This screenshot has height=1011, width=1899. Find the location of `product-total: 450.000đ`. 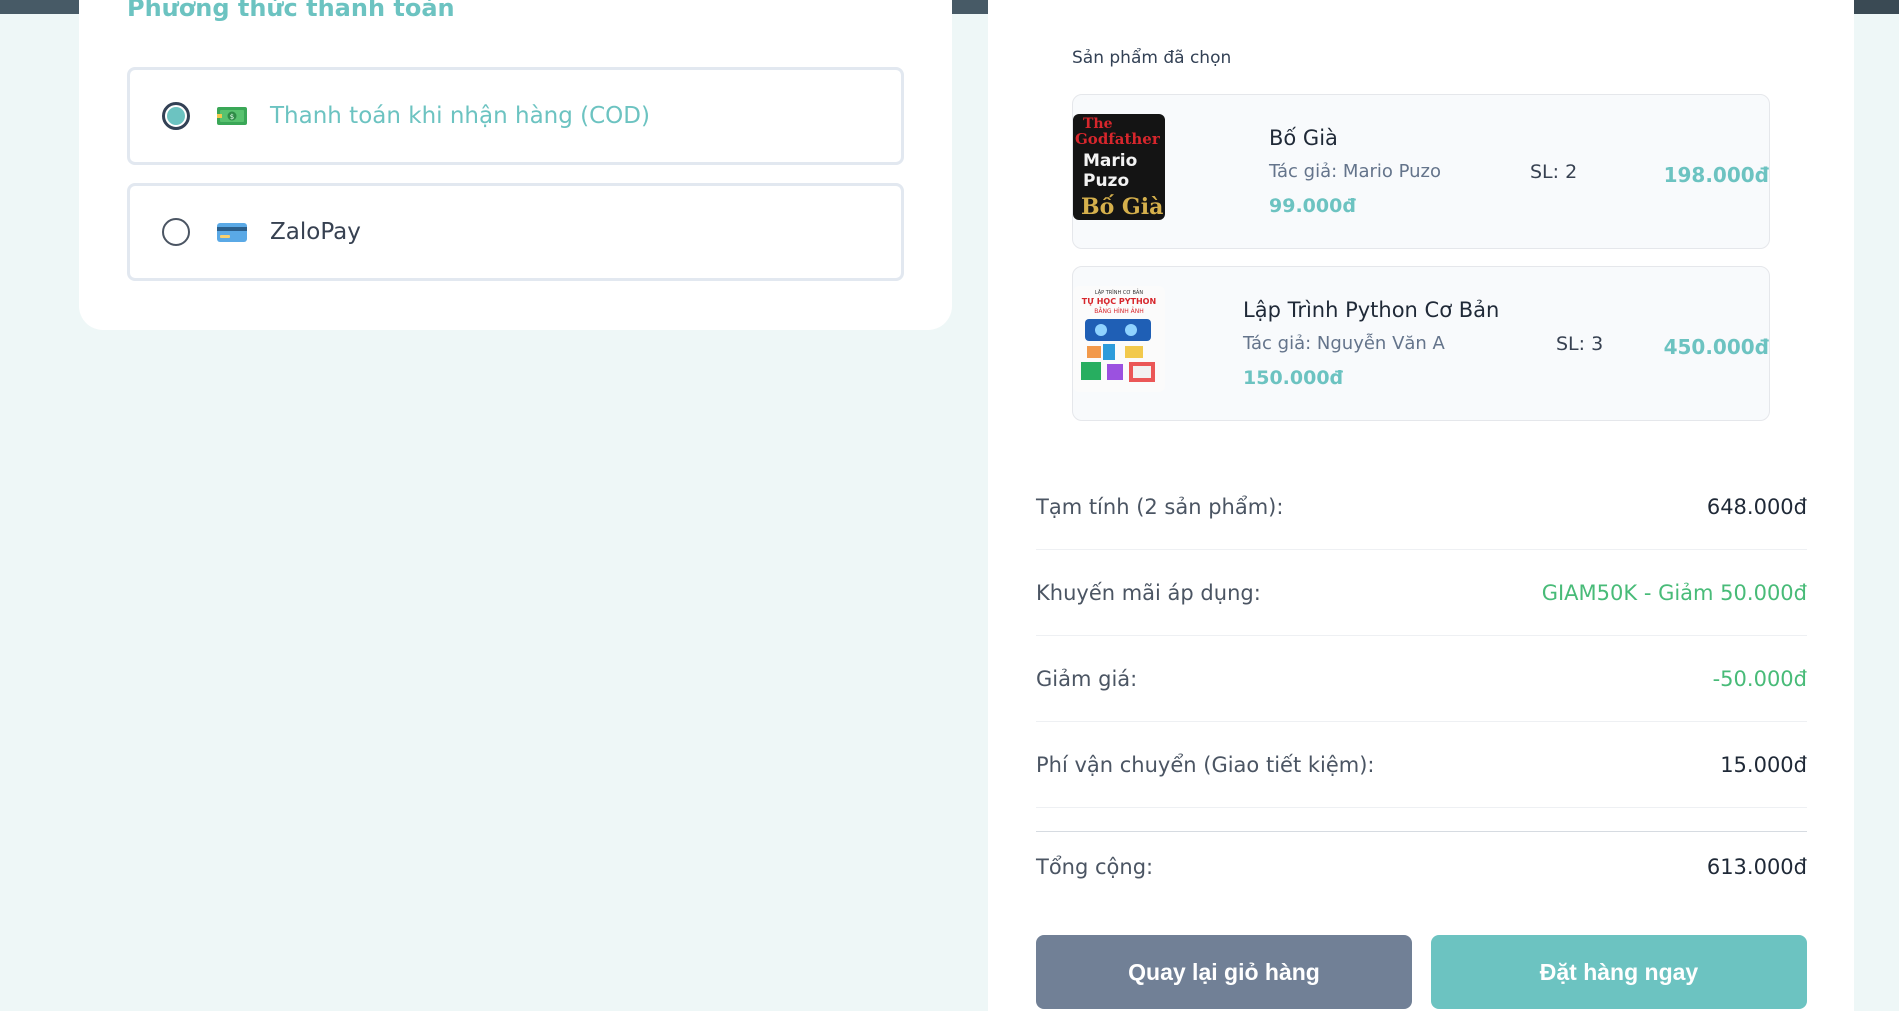

product-total: 450.000đ is located at coordinates (1716, 347).